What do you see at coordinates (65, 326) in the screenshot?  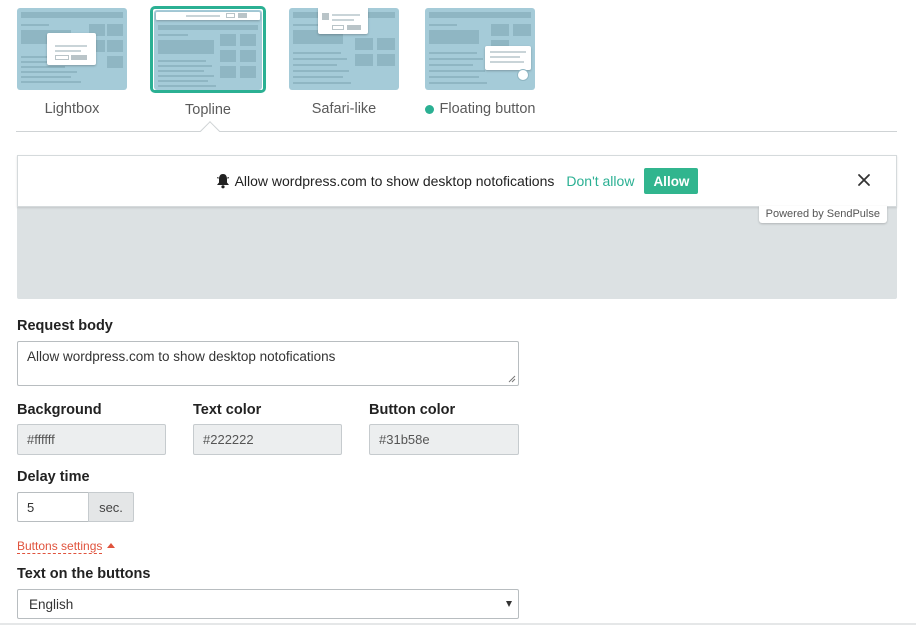 I see `request-body-label: Request body` at bounding box center [65, 326].